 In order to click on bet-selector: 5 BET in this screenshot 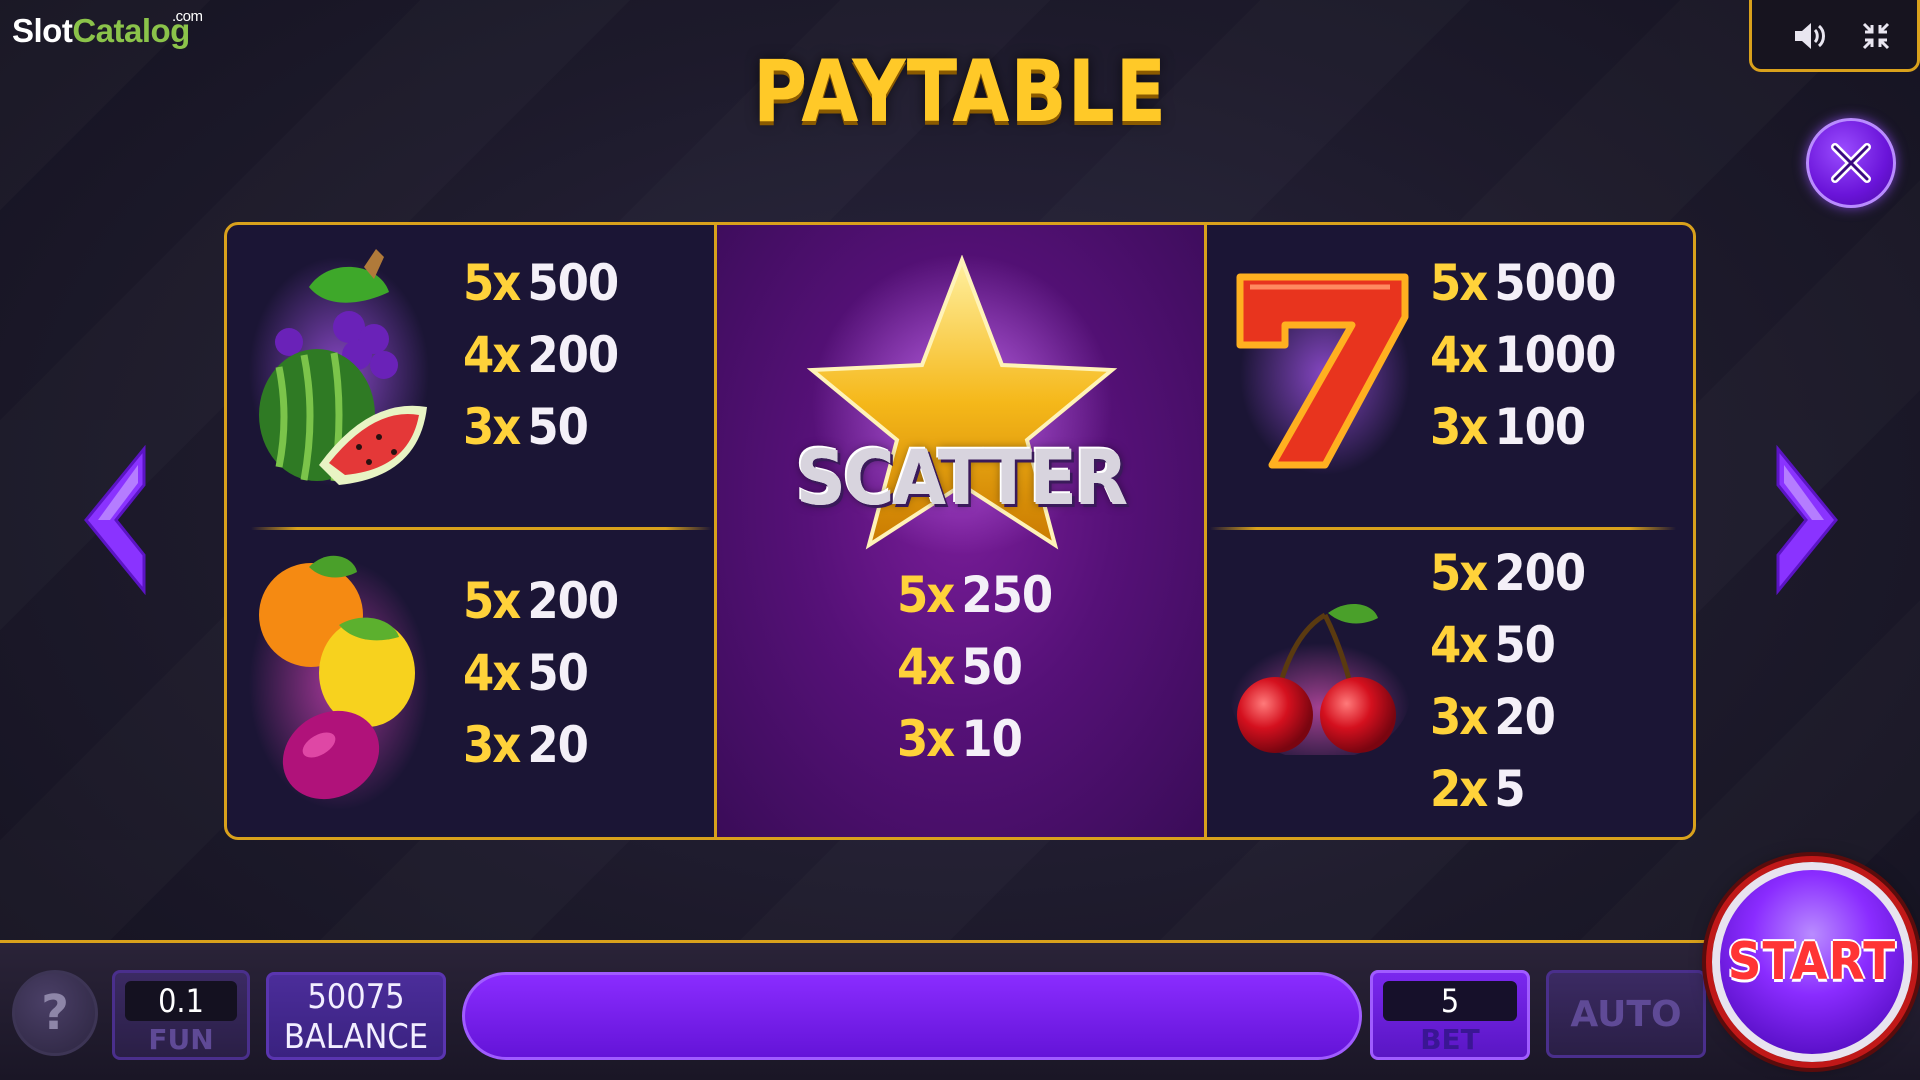, I will do `click(1450, 1015)`.